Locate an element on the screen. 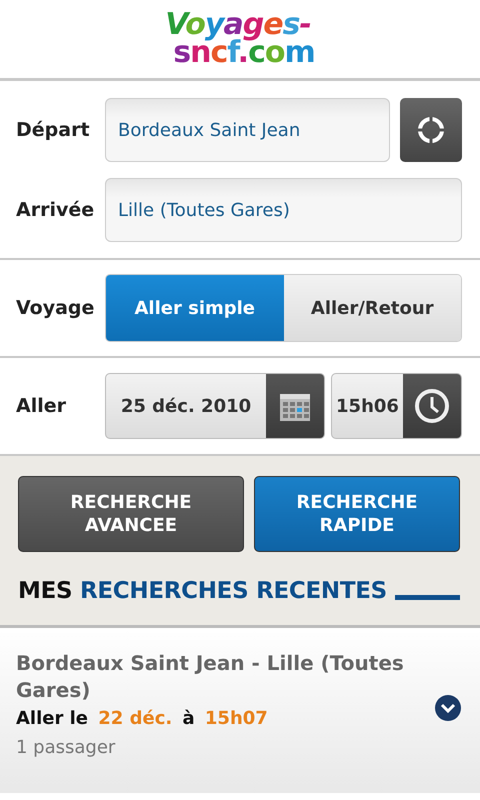 The height and width of the screenshot is (800, 480). time-picker: 15h06 is located at coordinates (396, 406).